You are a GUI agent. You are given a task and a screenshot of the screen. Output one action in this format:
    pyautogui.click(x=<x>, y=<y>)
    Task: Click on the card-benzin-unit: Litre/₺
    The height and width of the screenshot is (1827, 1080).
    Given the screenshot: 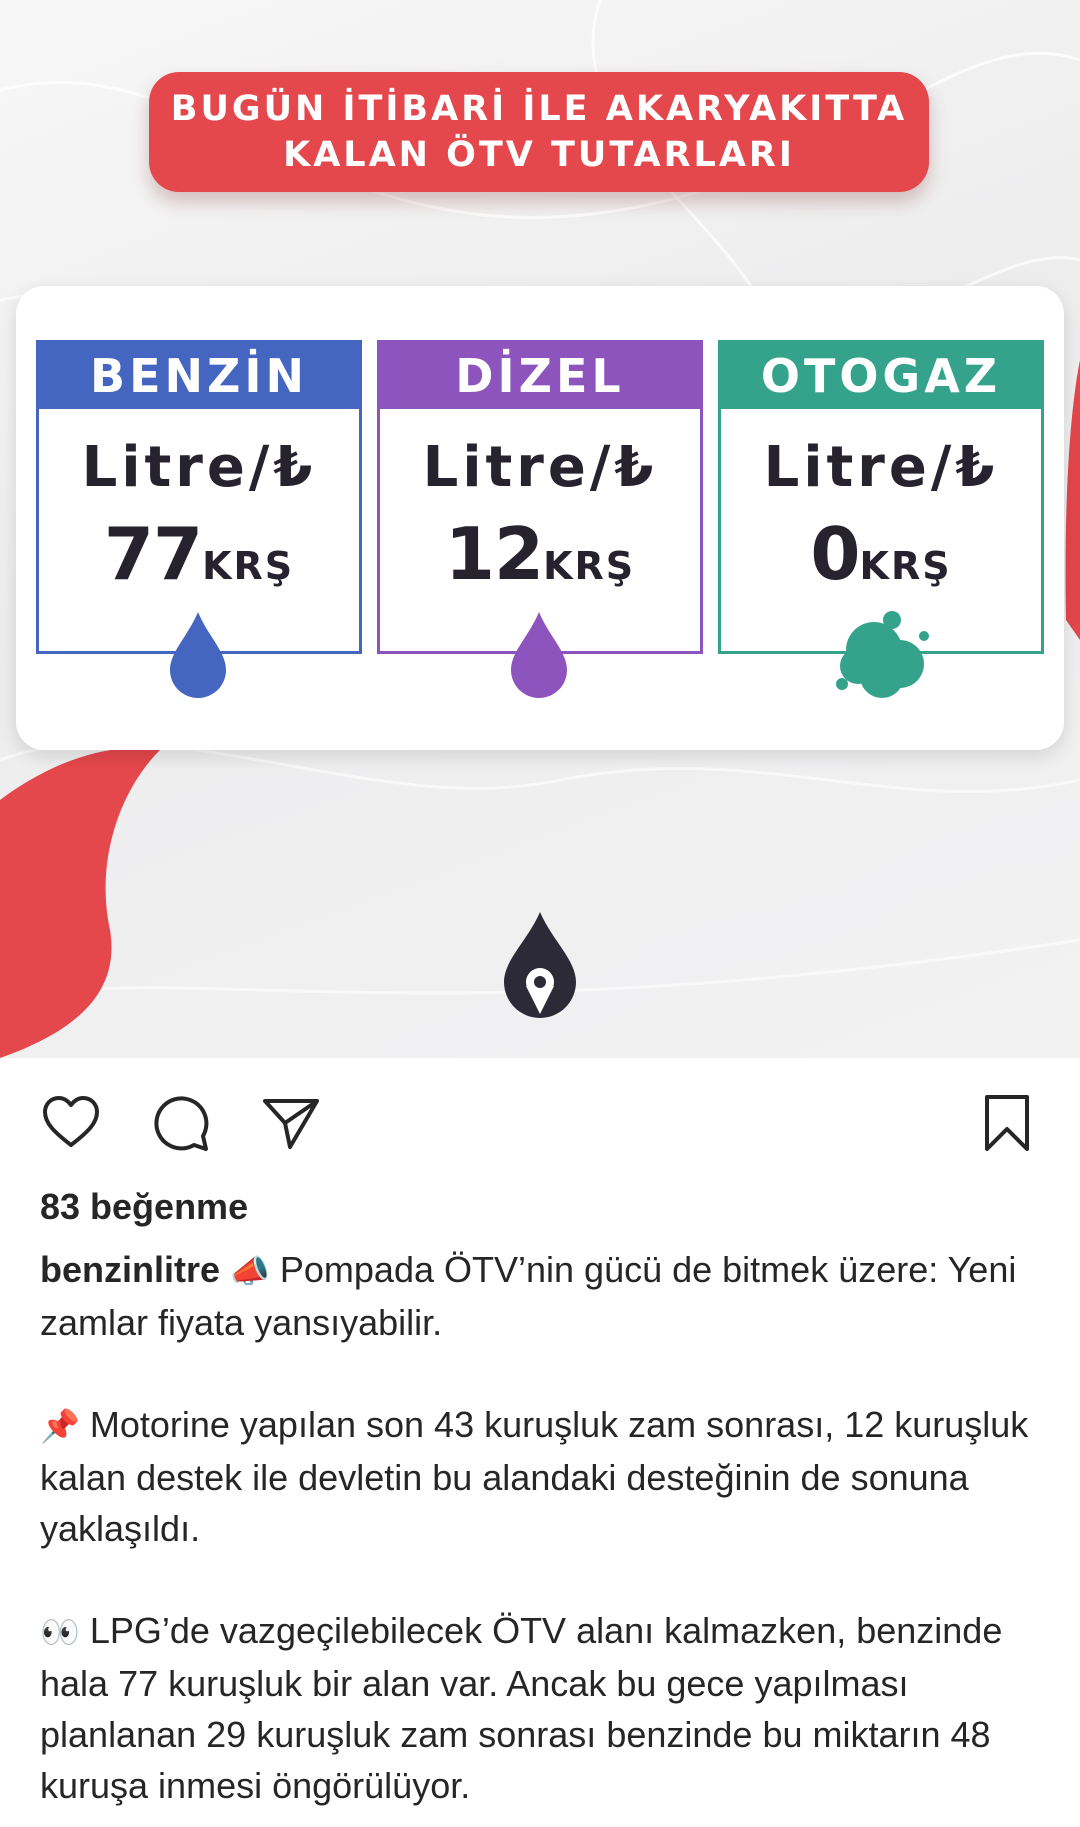 What is the action you would take?
    pyautogui.click(x=199, y=467)
    